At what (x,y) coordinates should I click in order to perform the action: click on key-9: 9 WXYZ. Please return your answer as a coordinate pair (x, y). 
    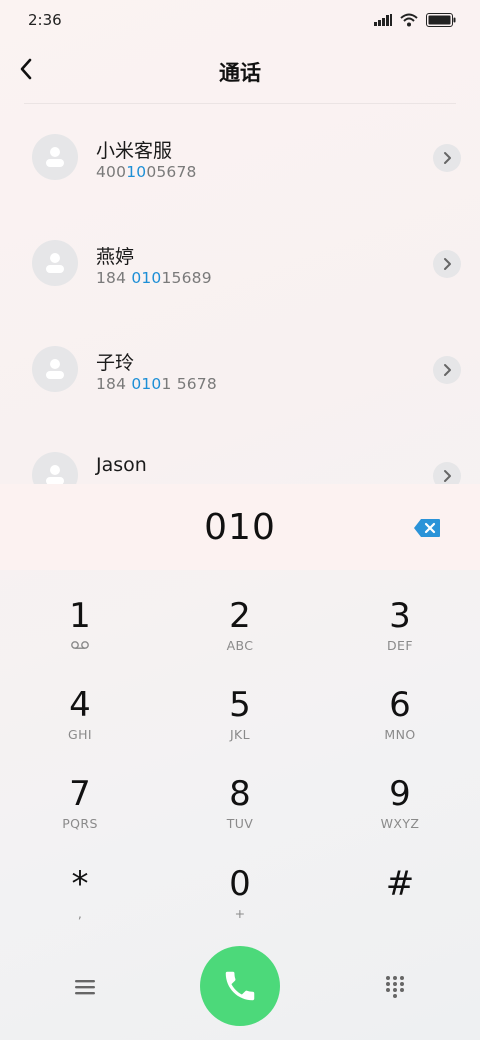
    Looking at the image, I should click on (400, 814).